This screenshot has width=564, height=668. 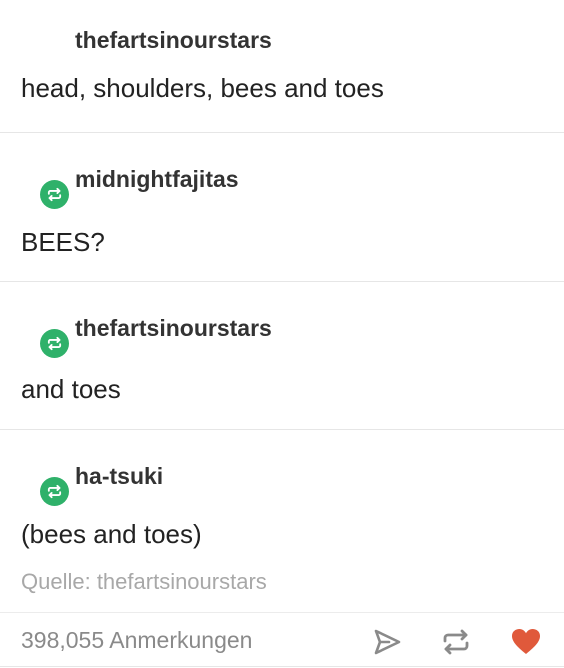 What do you see at coordinates (71, 389) in the screenshot?
I see `post-body-text: and toes` at bounding box center [71, 389].